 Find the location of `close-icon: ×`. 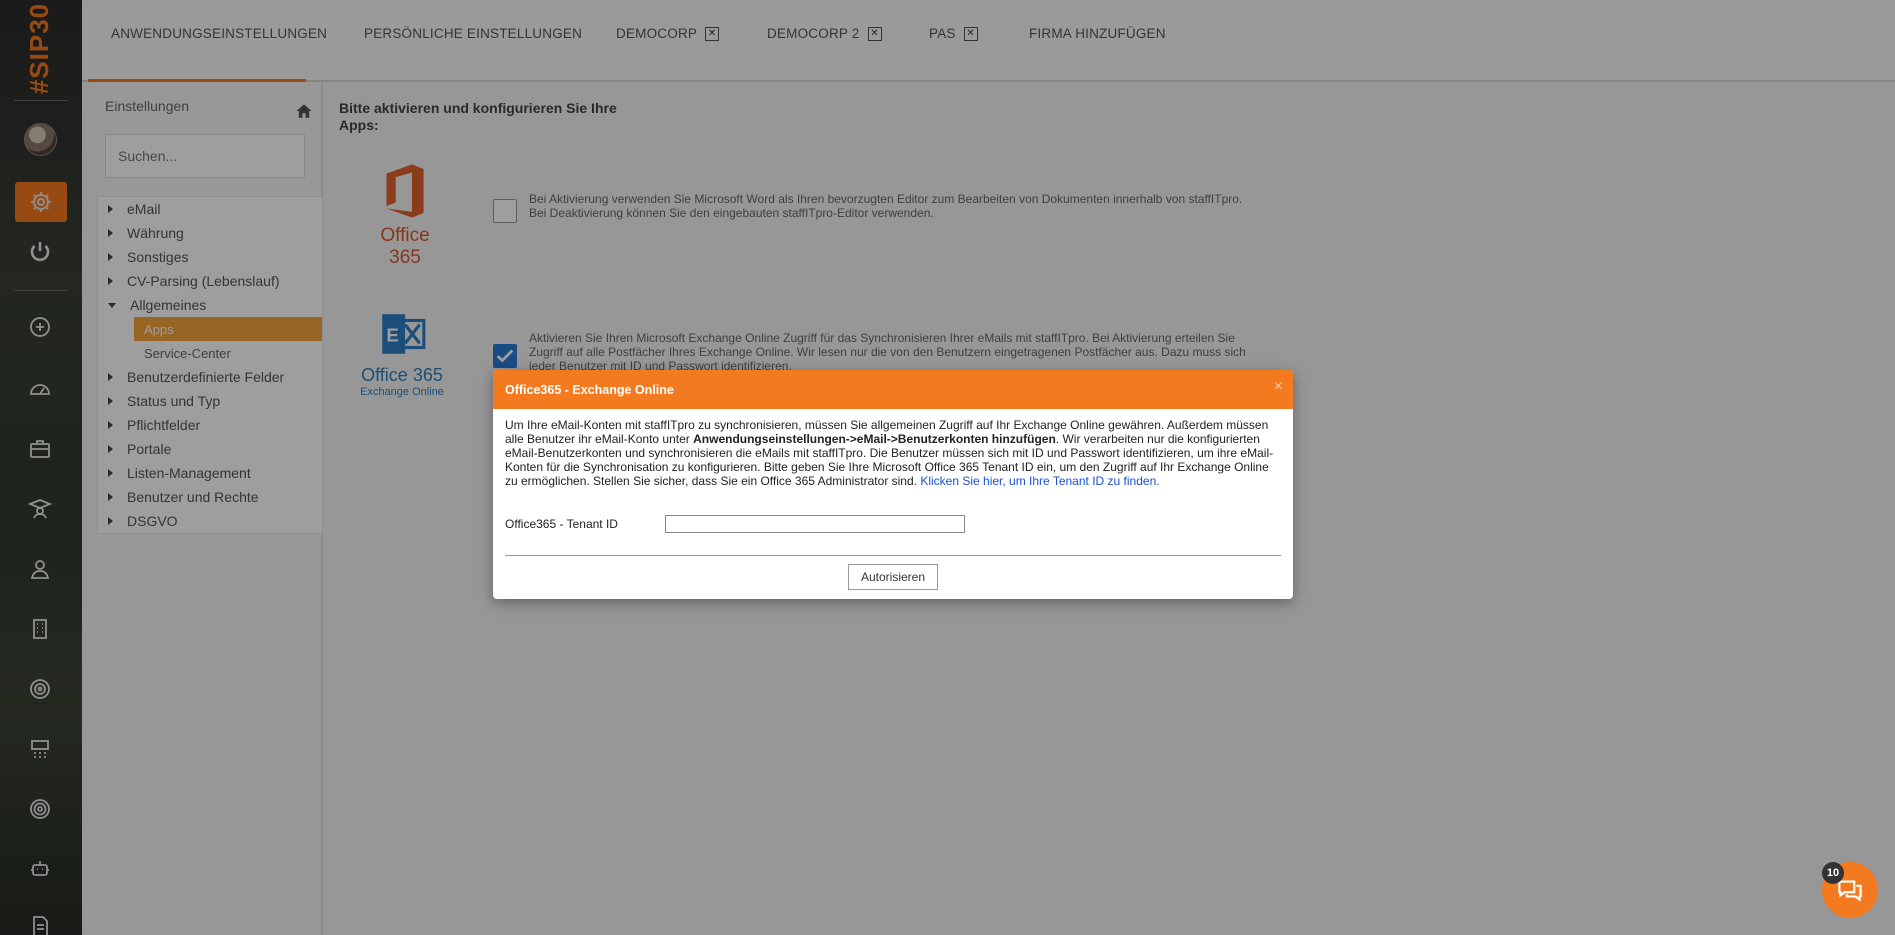

close-icon: × is located at coordinates (1278, 387).